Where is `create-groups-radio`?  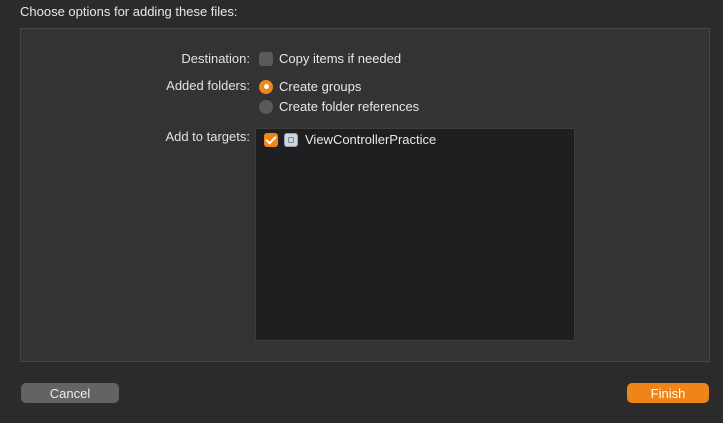 create-groups-radio is located at coordinates (266, 86).